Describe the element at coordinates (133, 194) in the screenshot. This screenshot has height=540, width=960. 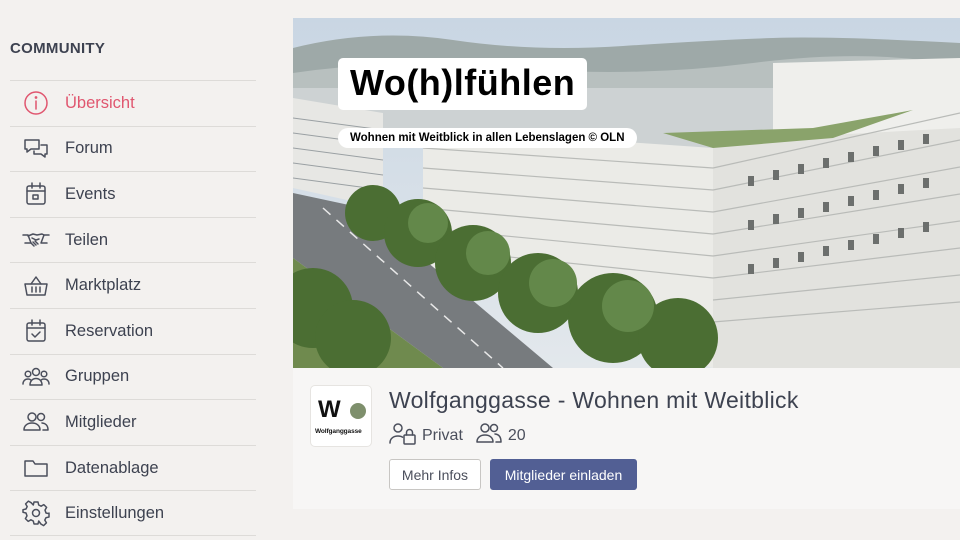
I see `sidebar-item-events: Events` at that location.